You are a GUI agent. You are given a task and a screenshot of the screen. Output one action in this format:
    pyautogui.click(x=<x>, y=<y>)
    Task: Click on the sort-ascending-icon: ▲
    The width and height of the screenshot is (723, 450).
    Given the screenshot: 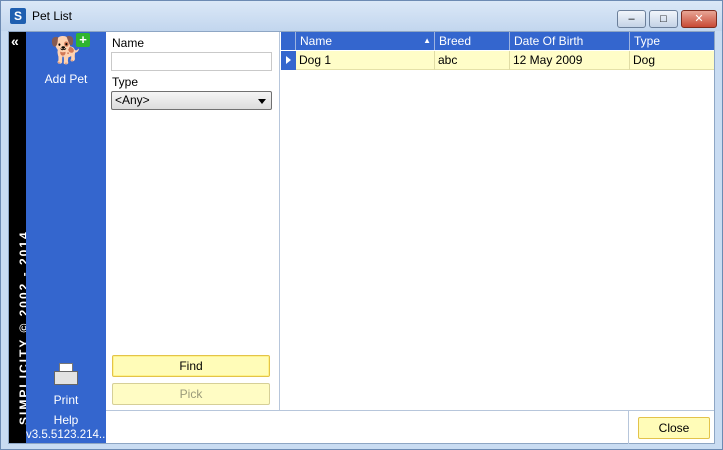 What is the action you would take?
    pyautogui.click(x=427, y=40)
    